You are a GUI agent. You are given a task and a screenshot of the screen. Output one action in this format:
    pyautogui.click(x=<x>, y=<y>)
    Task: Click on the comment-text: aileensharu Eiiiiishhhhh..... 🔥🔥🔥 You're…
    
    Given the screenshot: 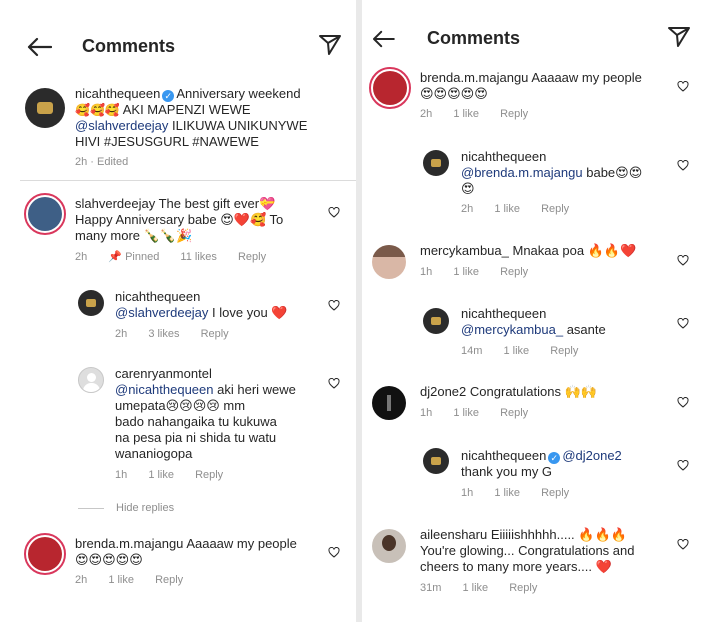 What is the action you would take?
    pyautogui.click(x=527, y=550)
    